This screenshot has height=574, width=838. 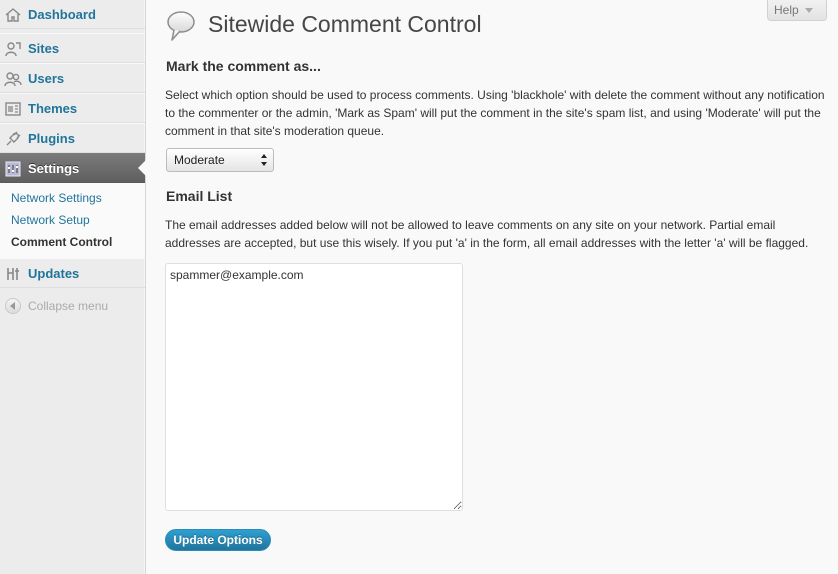 What do you see at coordinates (54, 273) in the screenshot?
I see `sidebar-item-label: Updates` at bounding box center [54, 273].